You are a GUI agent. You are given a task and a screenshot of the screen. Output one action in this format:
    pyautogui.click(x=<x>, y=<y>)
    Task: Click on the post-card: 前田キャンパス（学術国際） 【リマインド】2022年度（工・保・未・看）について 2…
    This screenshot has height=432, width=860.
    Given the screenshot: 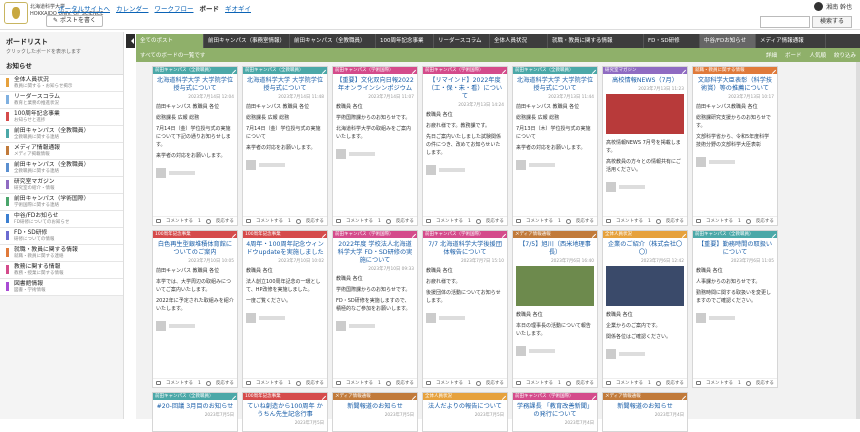 What is the action you would take?
    pyautogui.click(x=465, y=146)
    